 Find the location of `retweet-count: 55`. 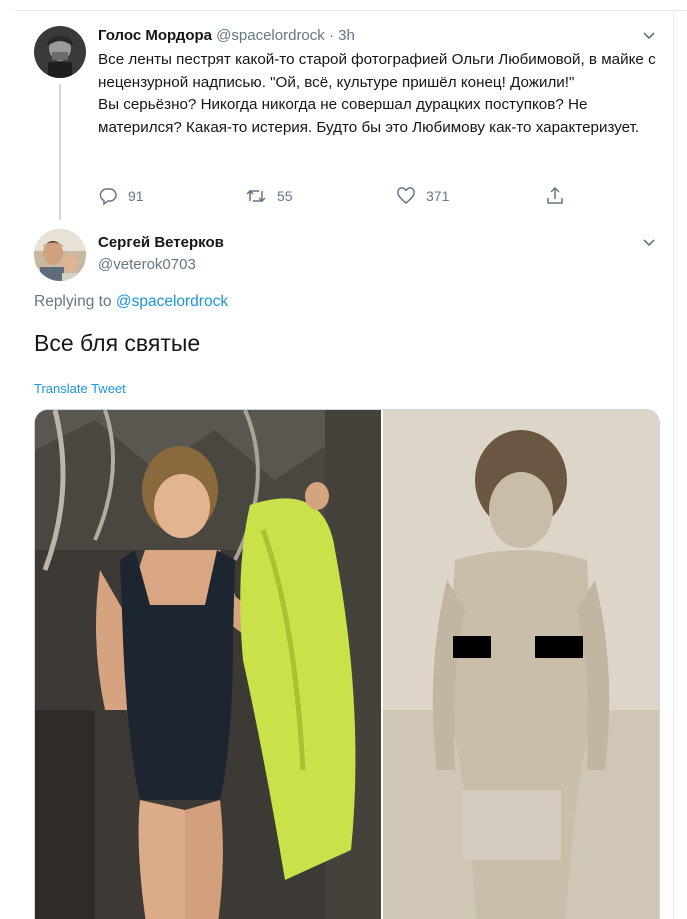

retweet-count: 55 is located at coordinates (285, 196).